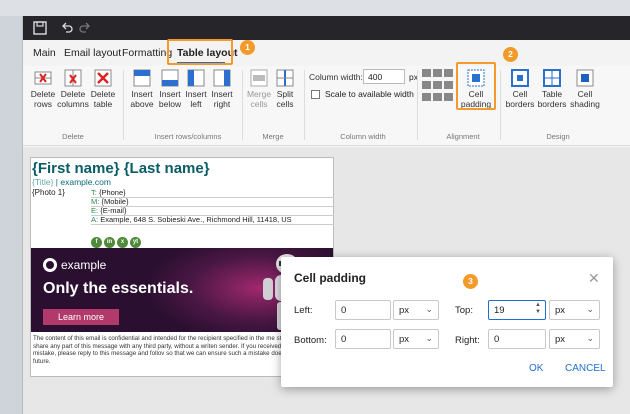 This screenshot has height=414, width=630. Describe the element at coordinates (196, 78) in the screenshot. I see `insert-left-icon` at that location.